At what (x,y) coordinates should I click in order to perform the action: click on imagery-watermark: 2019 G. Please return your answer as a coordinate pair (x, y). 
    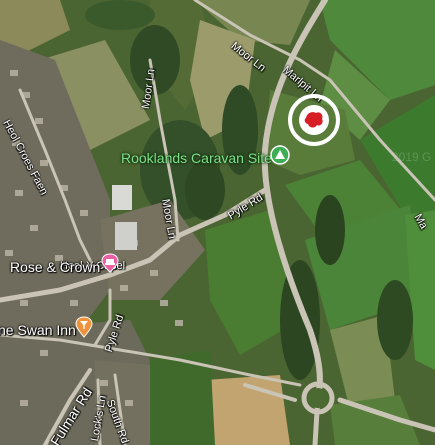
    Looking at the image, I should click on (412, 157).